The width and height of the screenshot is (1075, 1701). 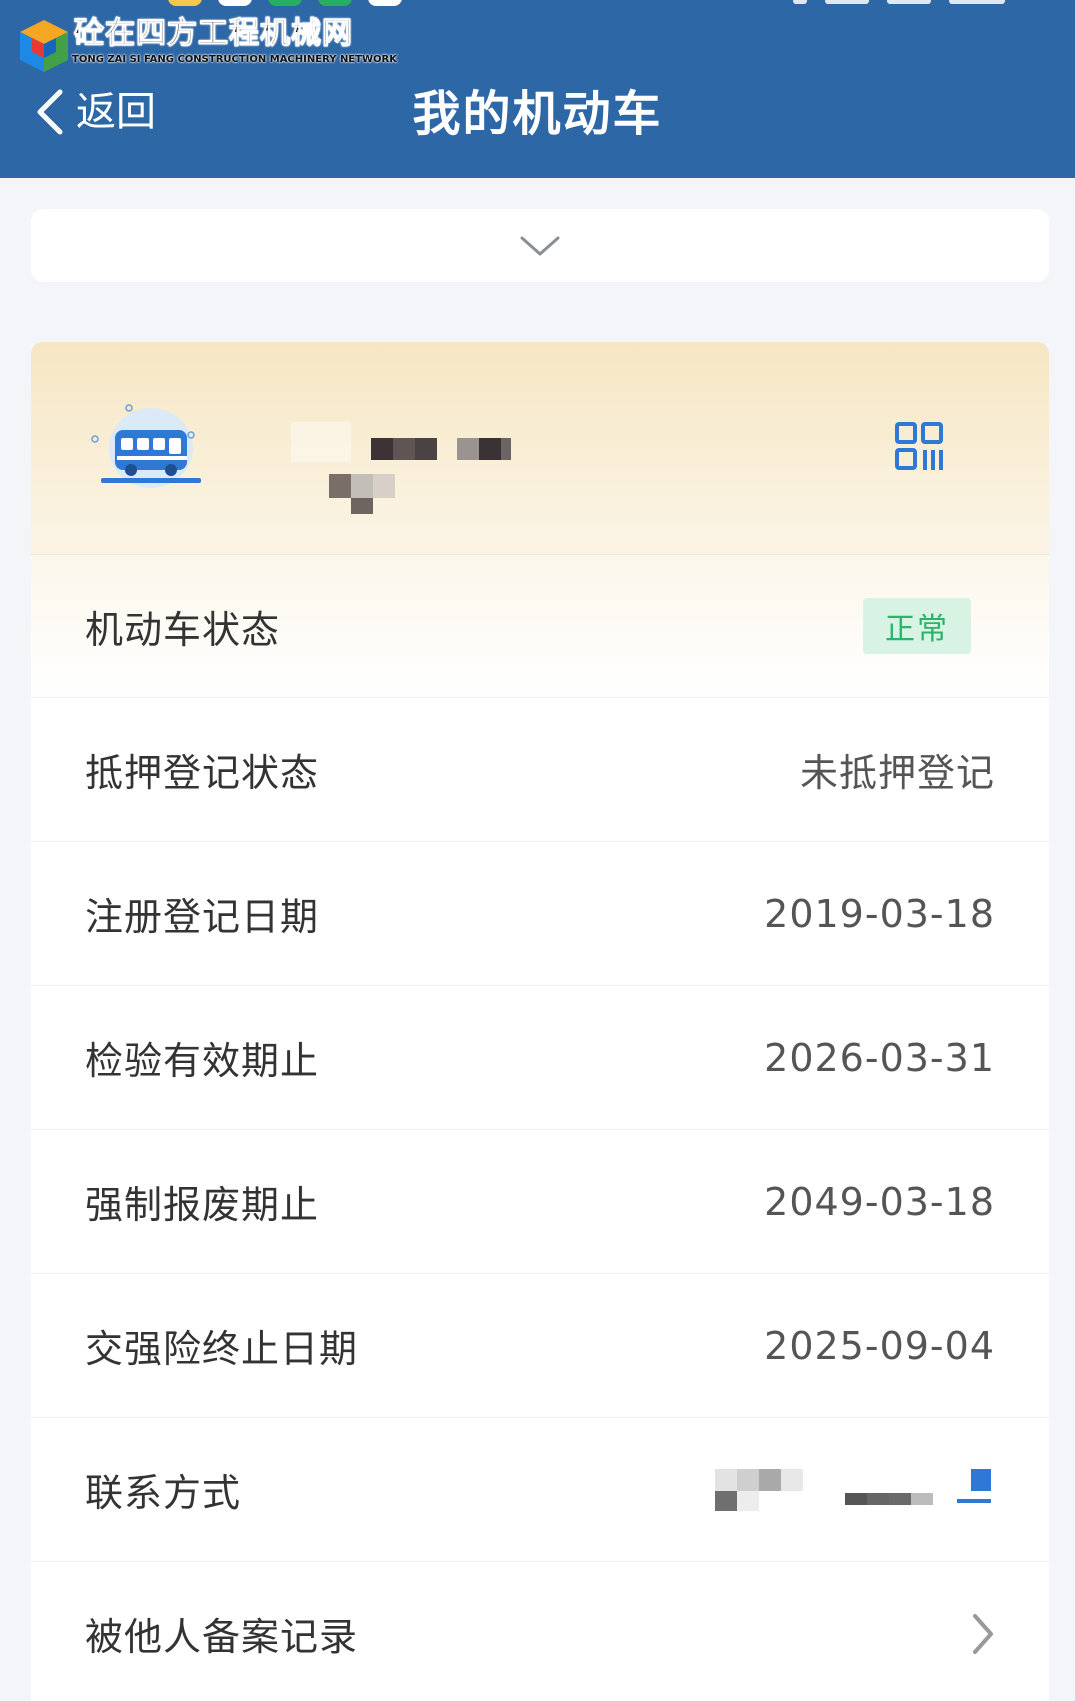 I want to click on page-title: 我的机动车, so click(x=537, y=114).